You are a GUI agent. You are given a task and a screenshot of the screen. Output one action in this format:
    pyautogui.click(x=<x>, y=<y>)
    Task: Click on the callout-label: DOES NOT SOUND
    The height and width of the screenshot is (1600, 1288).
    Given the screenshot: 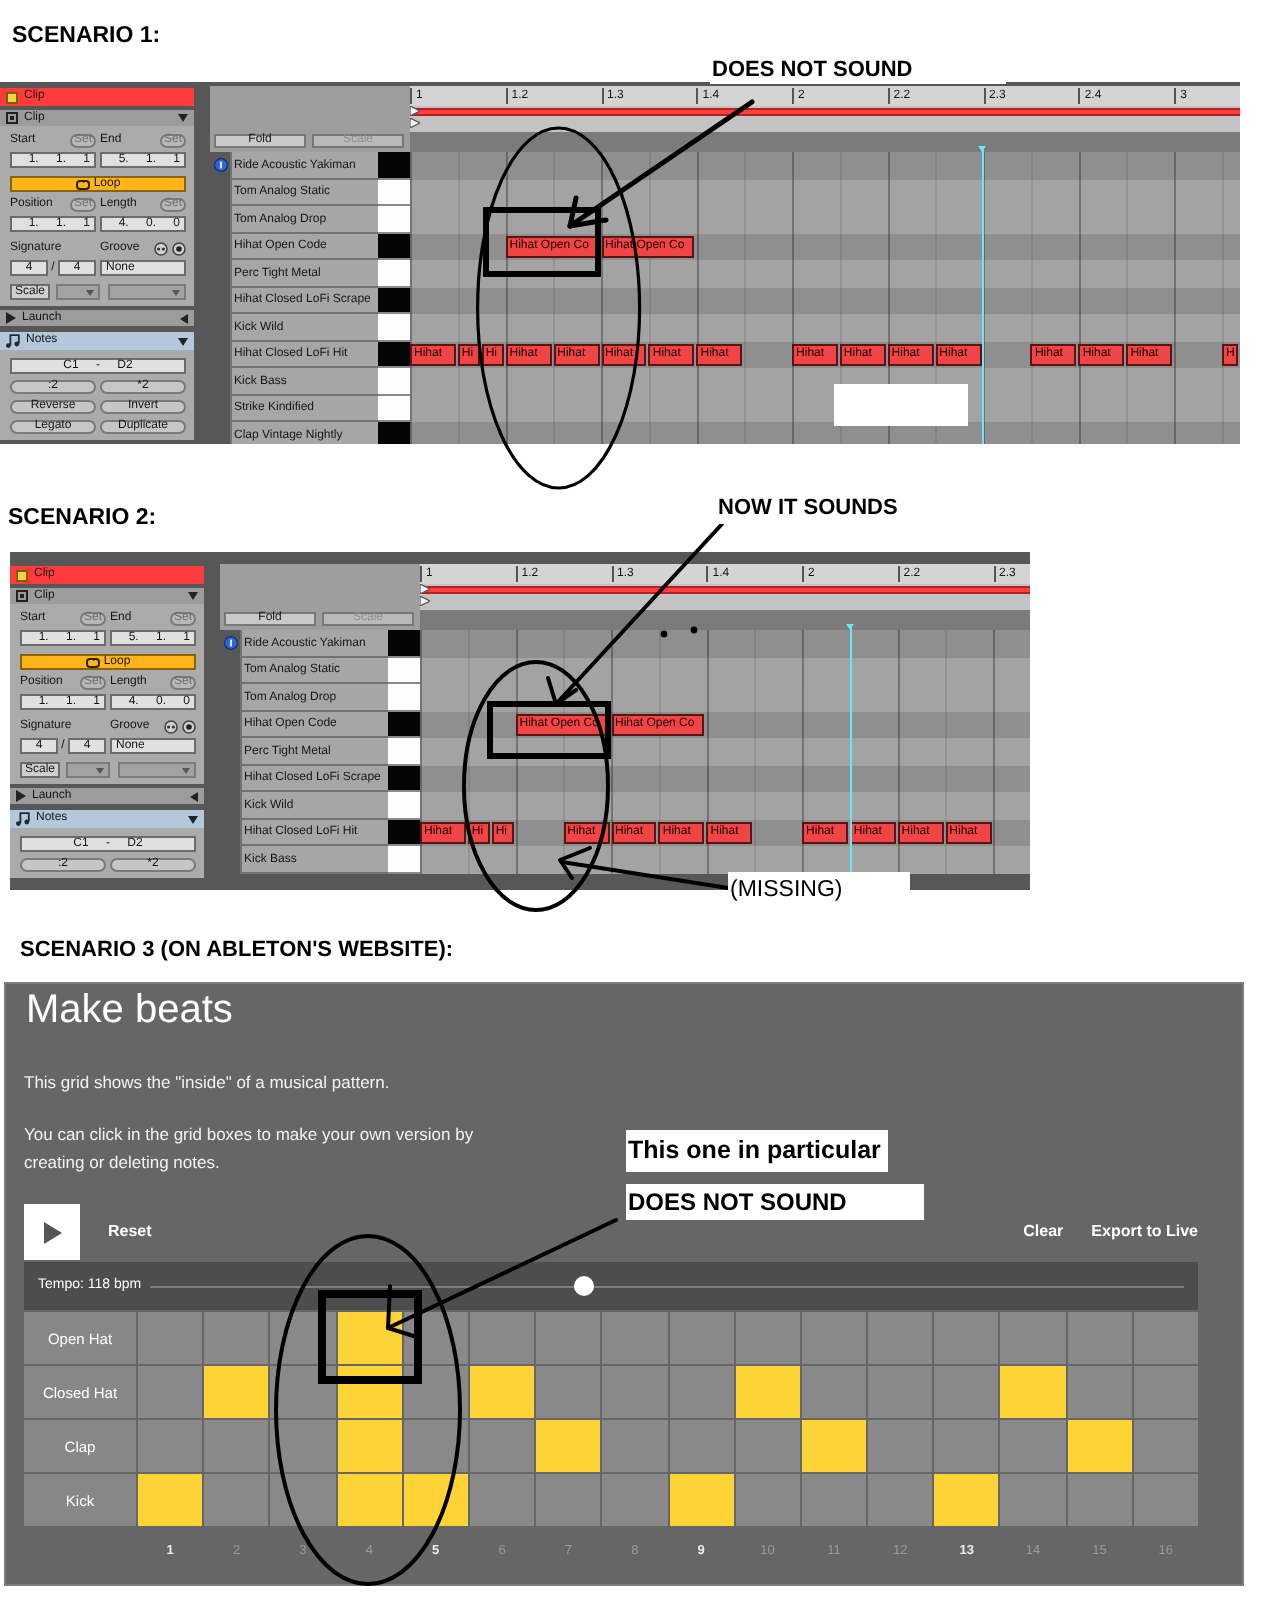 What is the action you would take?
    pyautogui.click(x=775, y=1202)
    